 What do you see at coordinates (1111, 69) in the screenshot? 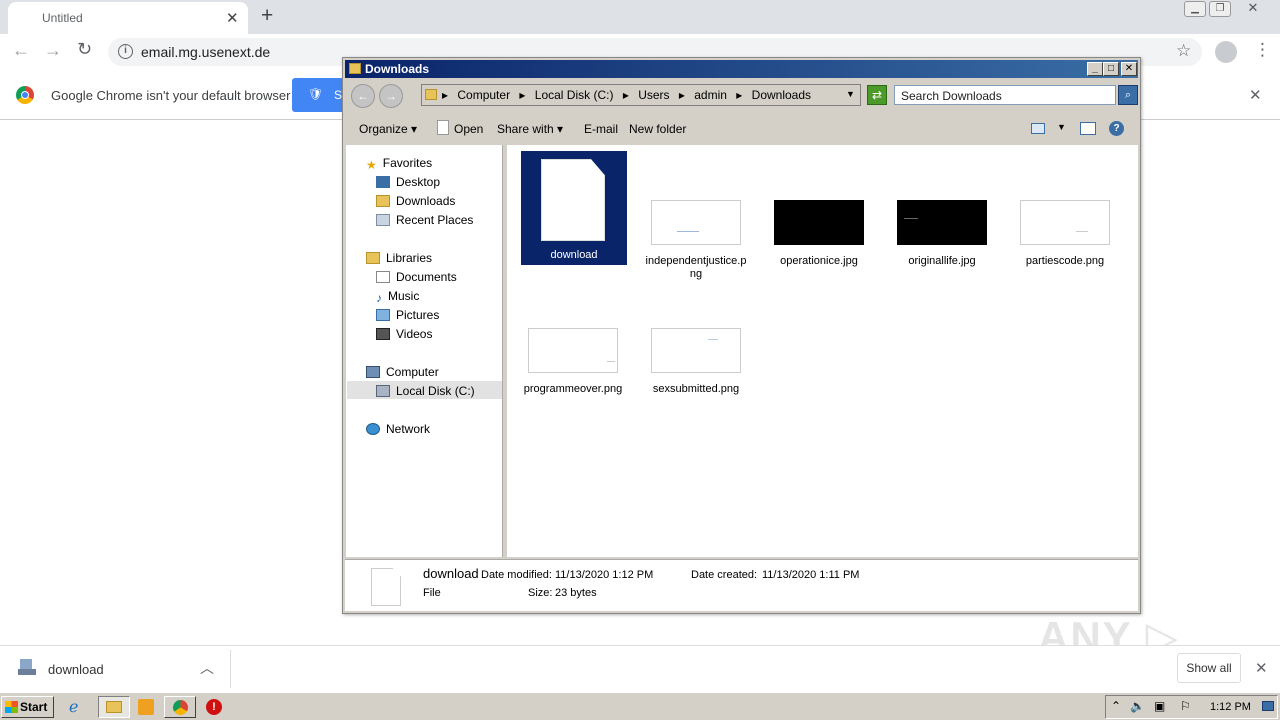
I see `maximize-window-icon: □` at bounding box center [1111, 69].